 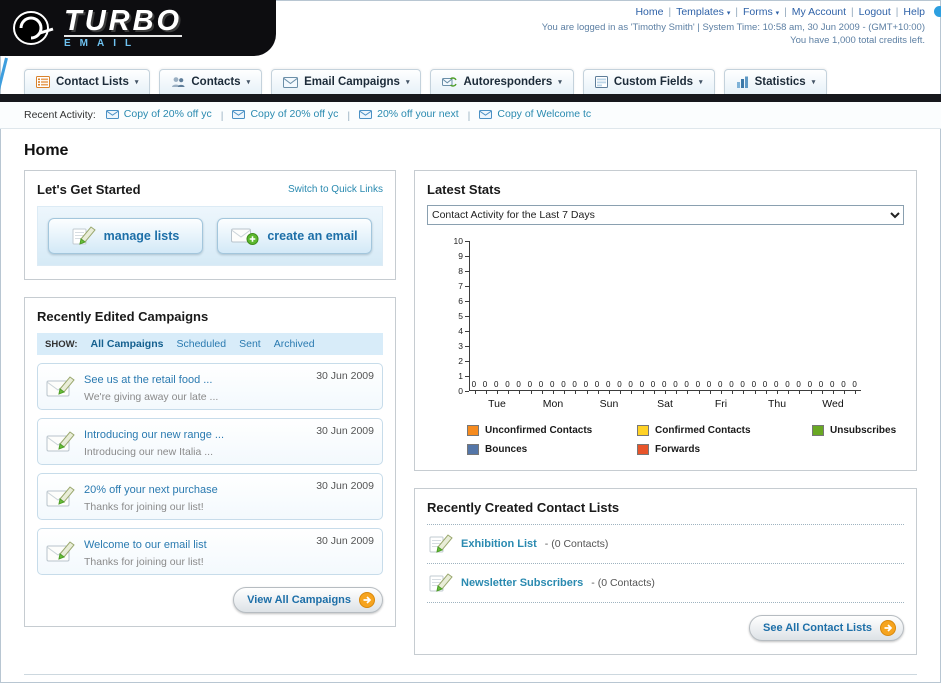 What do you see at coordinates (46, 150) in the screenshot?
I see `page-title: Home` at bounding box center [46, 150].